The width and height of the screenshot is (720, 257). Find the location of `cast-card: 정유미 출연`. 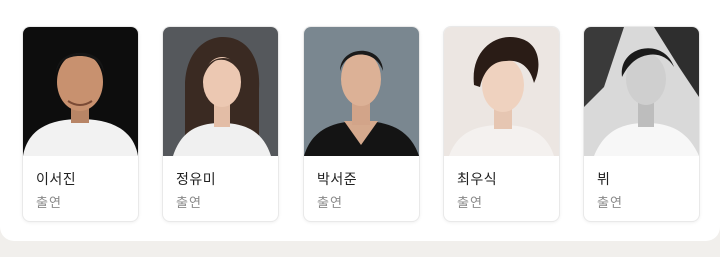

cast-card: 정유미 출연 is located at coordinates (220, 124).